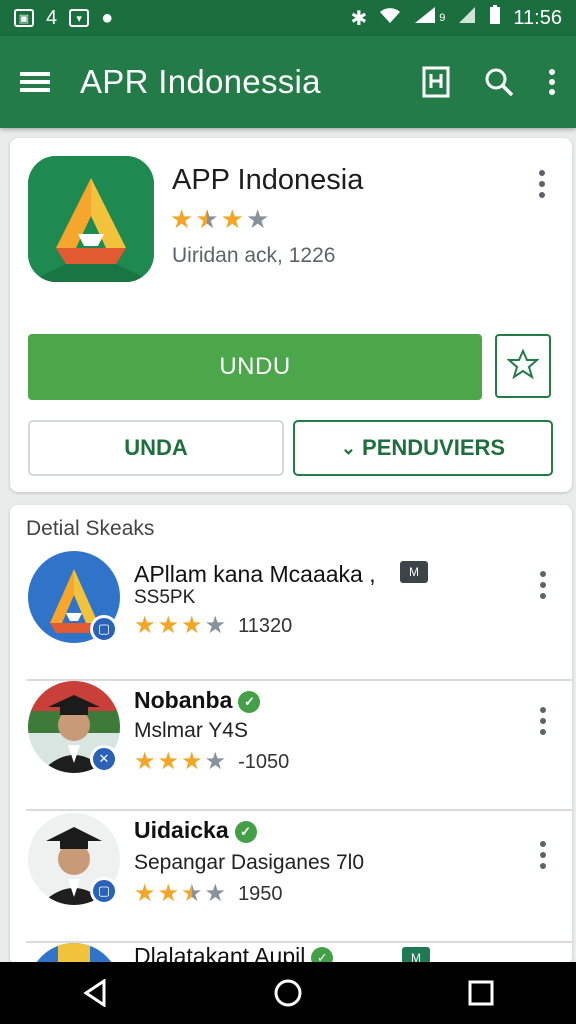  What do you see at coordinates (90, 528) in the screenshot?
I see `section-title: Detial Skeaks` at bounding box center [90, 528].